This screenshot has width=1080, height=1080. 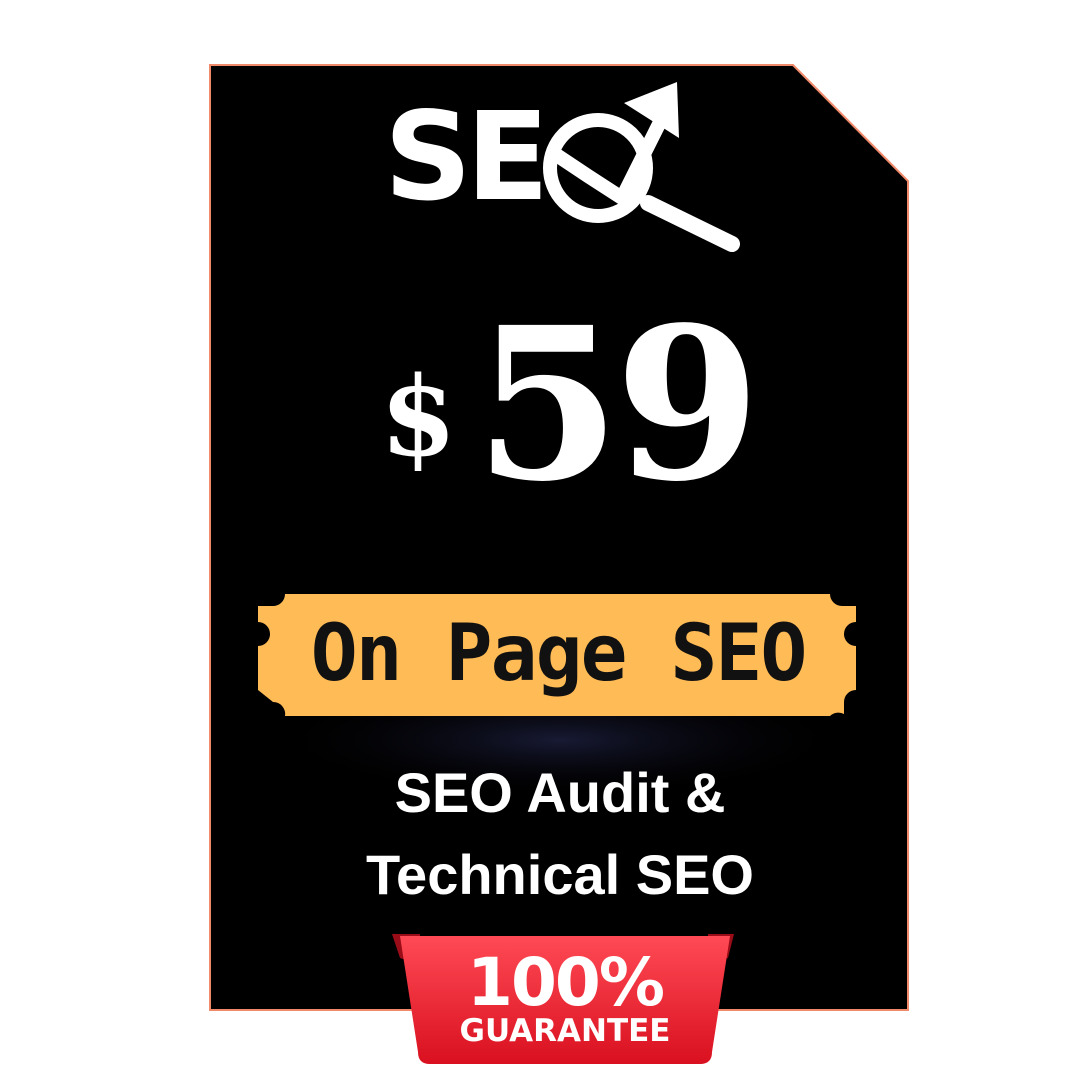 What do you see at coordinates (466, 157) in the screenshot?
I see `seo-logo-text: SE` at bounding box center [466, 157].